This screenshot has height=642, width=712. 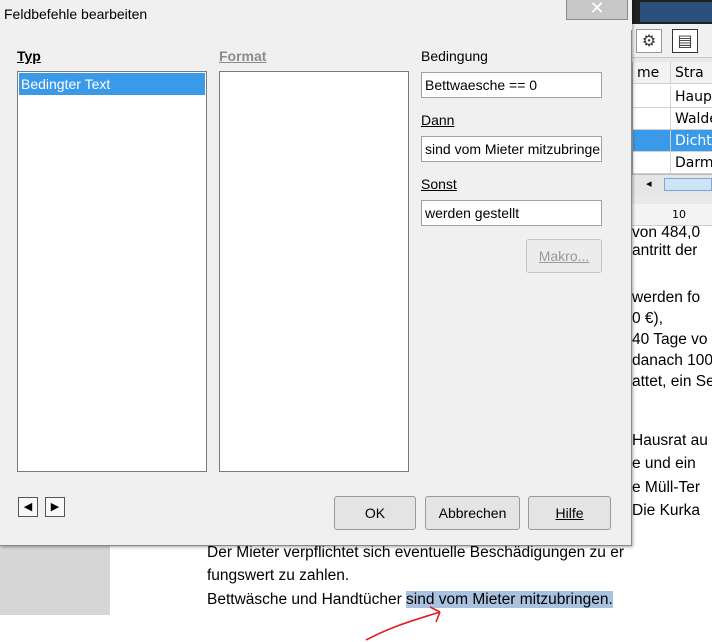 I want to click on close-button: ✕, so click(x=597, y=10).